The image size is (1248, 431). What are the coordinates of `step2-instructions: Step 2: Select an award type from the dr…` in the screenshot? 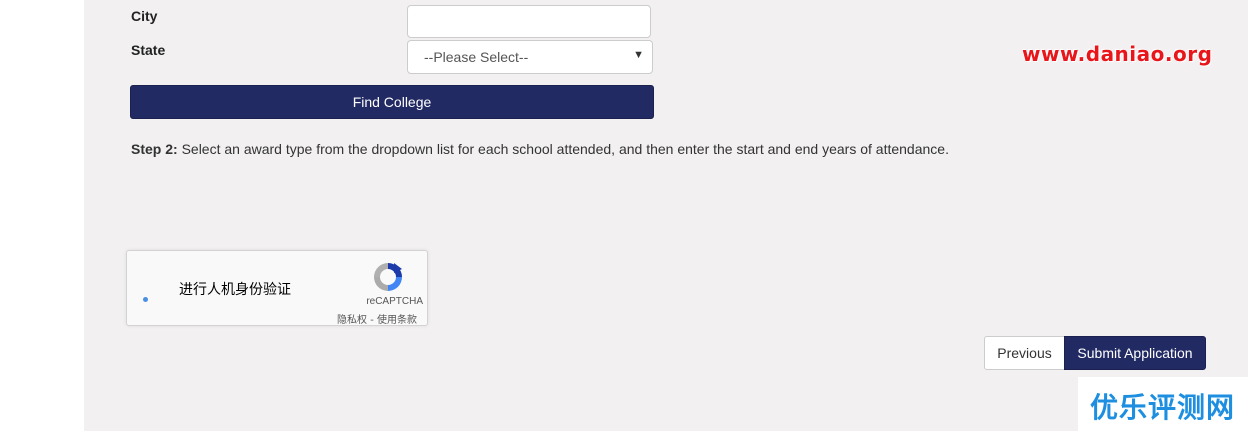 It's located at (540, 149).